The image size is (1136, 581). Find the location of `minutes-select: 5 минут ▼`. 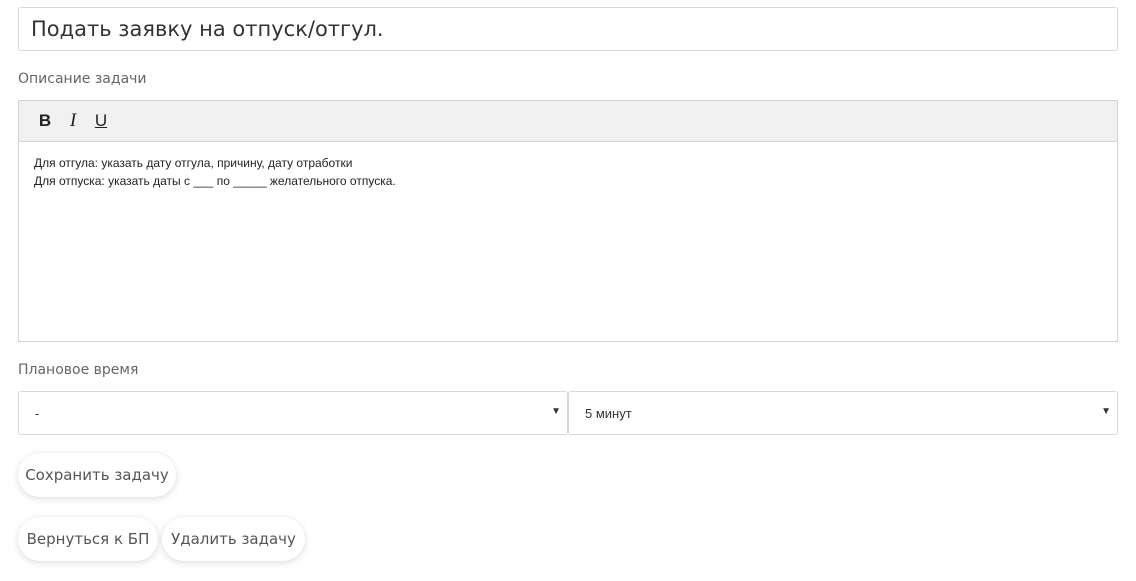

minutes-select: 5 минут ▼ is located at coordinates (843, 413).